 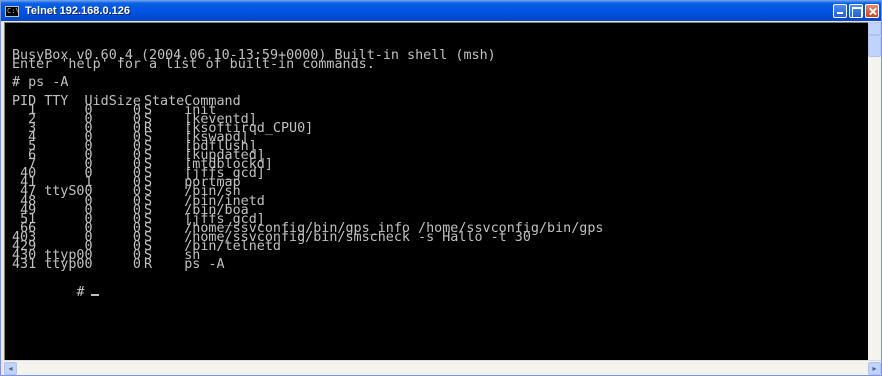 I want to click on process-uid: 0, so click(x=88, y=265).